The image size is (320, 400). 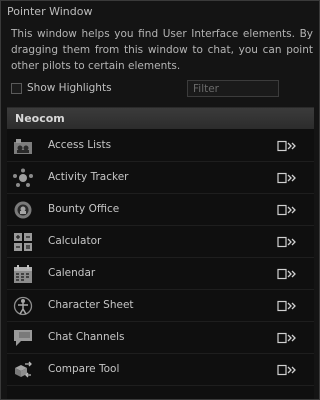 I want to click on window-title: Pointer Window, so click(x=160, y=11).